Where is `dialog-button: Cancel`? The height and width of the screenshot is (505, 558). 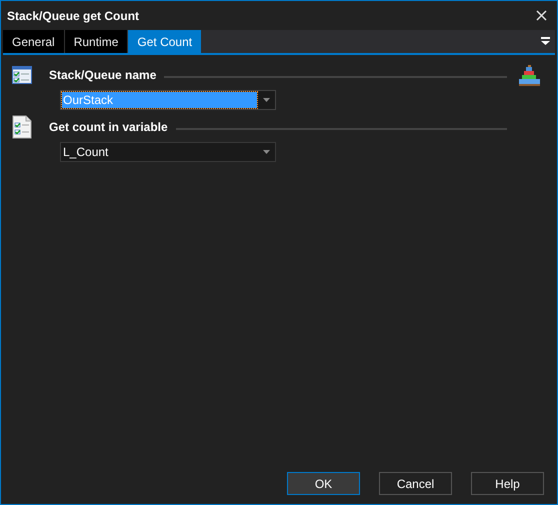 dialog-button: Cancel is located at coordinates (415, 483).